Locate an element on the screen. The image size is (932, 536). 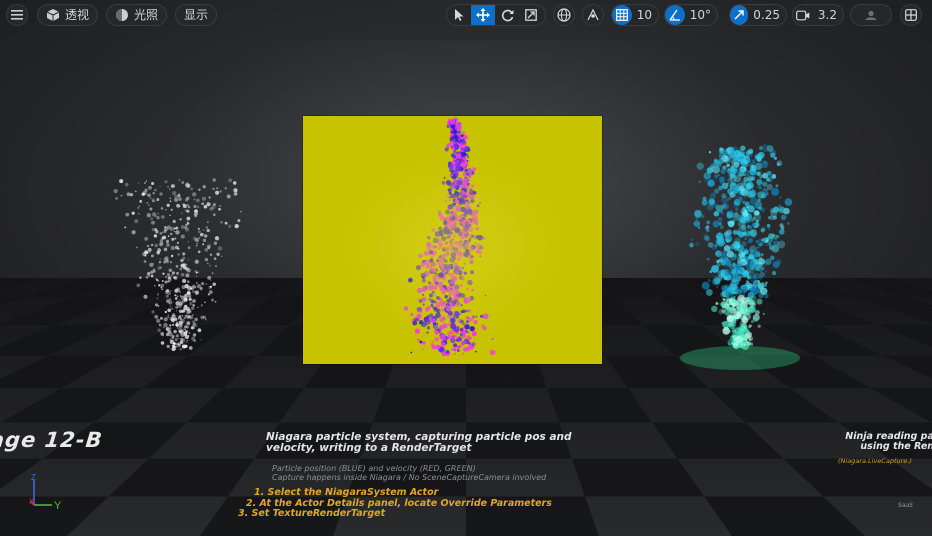
rotate-snap-value: 10° is located at coordinates (701, 15).